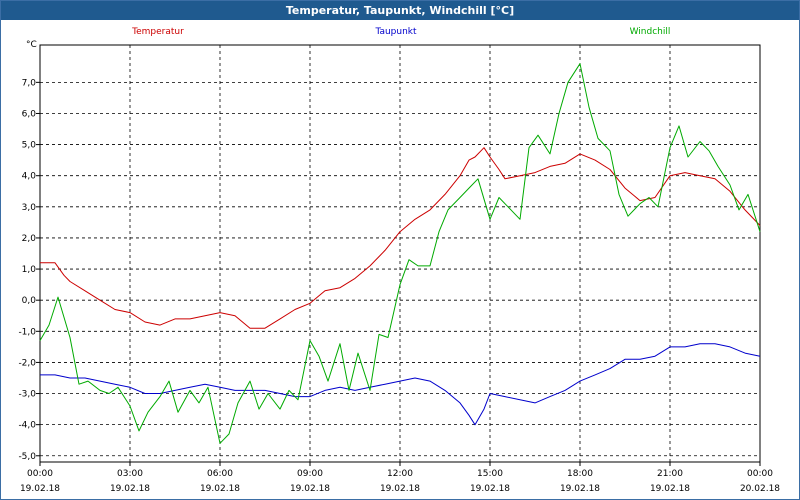 This screenshot has height=500, width=800. What do you see at coordinates (29, 114) in the screenshot?
I see `y-tick-label: 6,0` at bounding box center [29, 114].